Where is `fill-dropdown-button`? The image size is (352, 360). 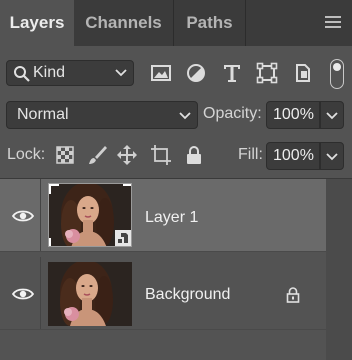
fill-dropdown-button is located at coordinates (332, 156).